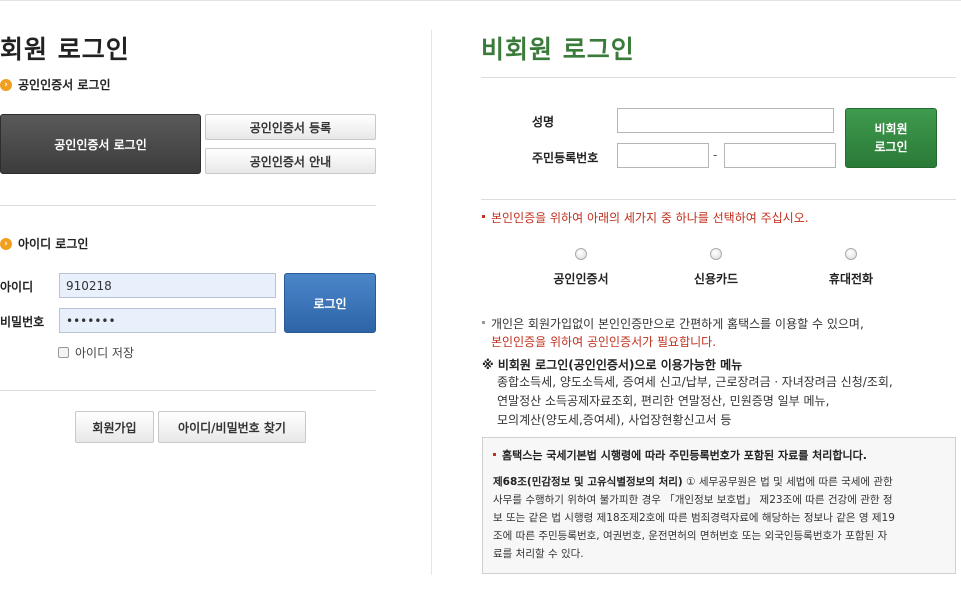  Describe the element at coordinates (612, 365) in the screenshot. I see `available-menu-title: ※ 비회원 로그인(공인인증서)으로 이용가능한 메뉴` at that location.